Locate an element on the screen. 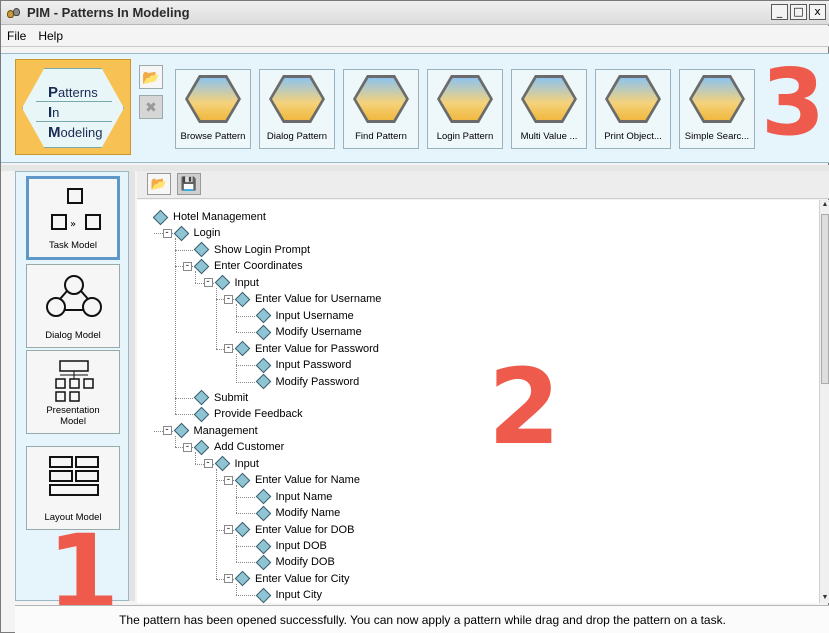  tree-node: Modify Username is located at coordinates (303, 332).